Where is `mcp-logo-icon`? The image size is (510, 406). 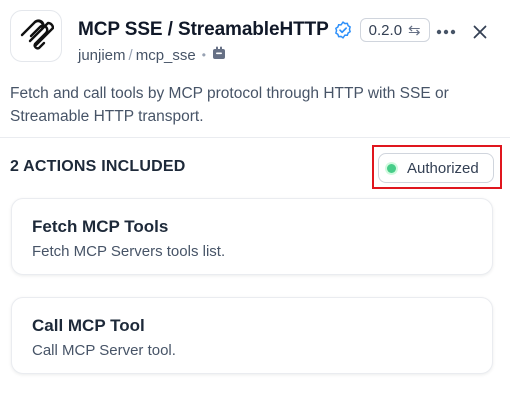
mcp-logo-icon is located at coordinates (36, 36).